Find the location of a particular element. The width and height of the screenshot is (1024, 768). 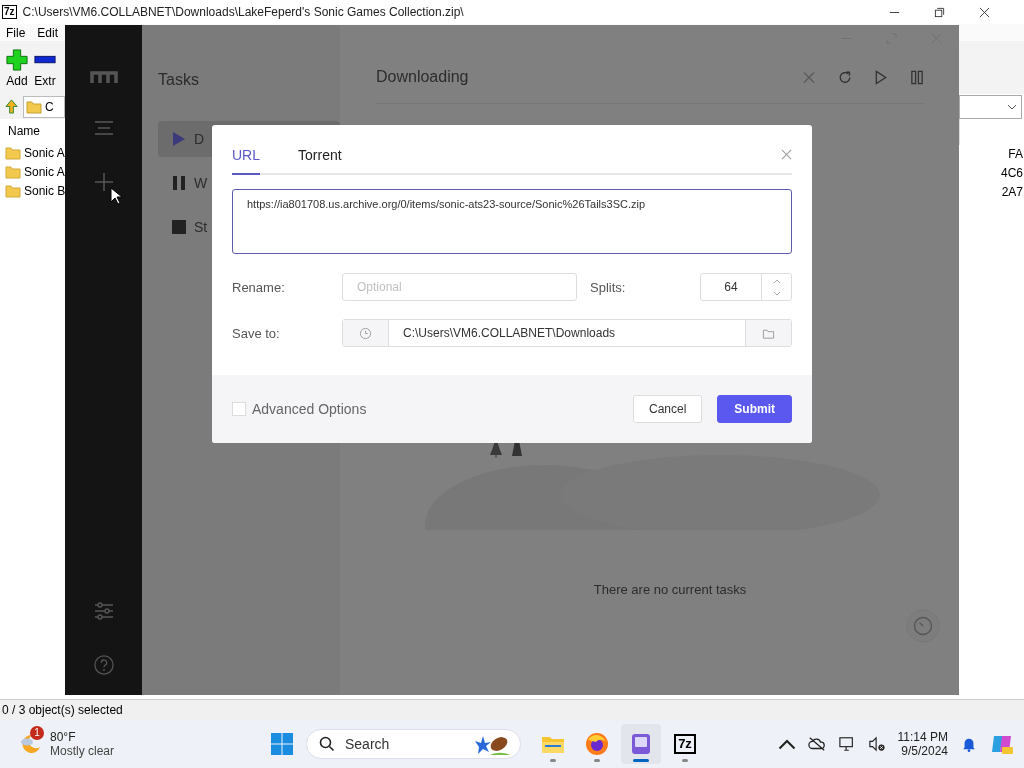

start-icon is located at coordinates (282, 744).